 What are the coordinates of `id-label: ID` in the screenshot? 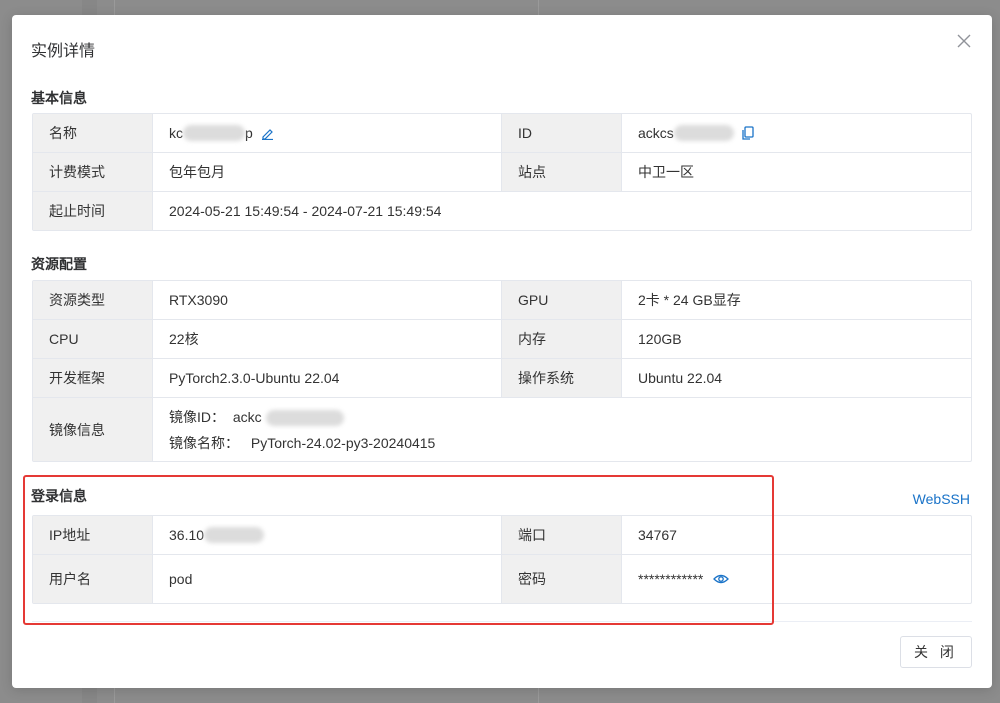 It's located at (562, 133).